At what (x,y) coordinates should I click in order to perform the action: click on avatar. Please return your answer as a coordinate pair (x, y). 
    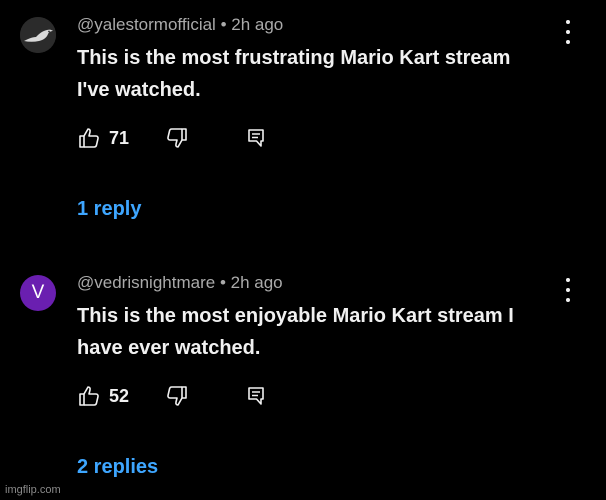
    Looking at the image, I should click on (38, 35).